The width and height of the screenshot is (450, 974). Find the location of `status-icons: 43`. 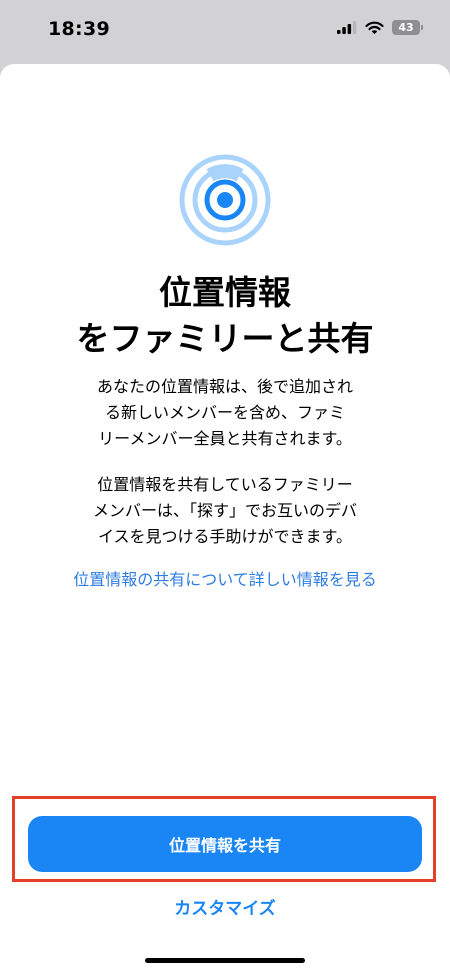

status-icons: 43 is located at coordinates (380, 27).